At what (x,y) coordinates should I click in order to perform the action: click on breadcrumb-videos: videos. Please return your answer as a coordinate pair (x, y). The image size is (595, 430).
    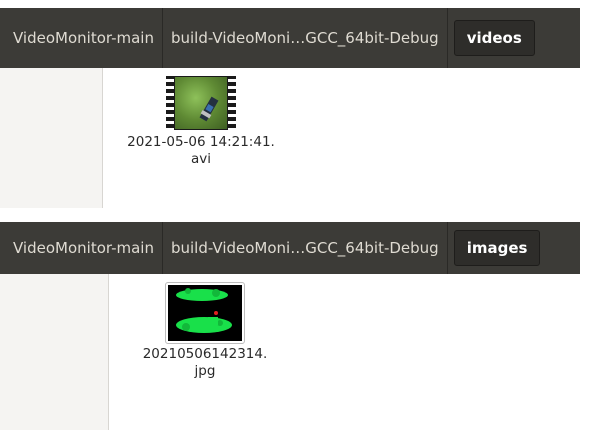
    Looking at the image, I should click on (494, 38).